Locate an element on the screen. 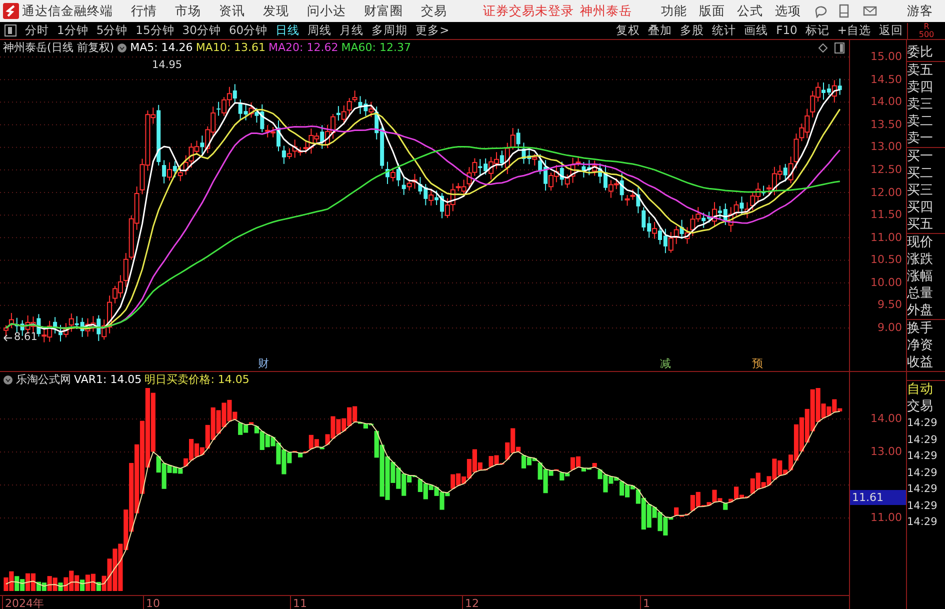 This screenshot has height=609, width=945. menu-item: 公式 is located at coordinates (750, 11).